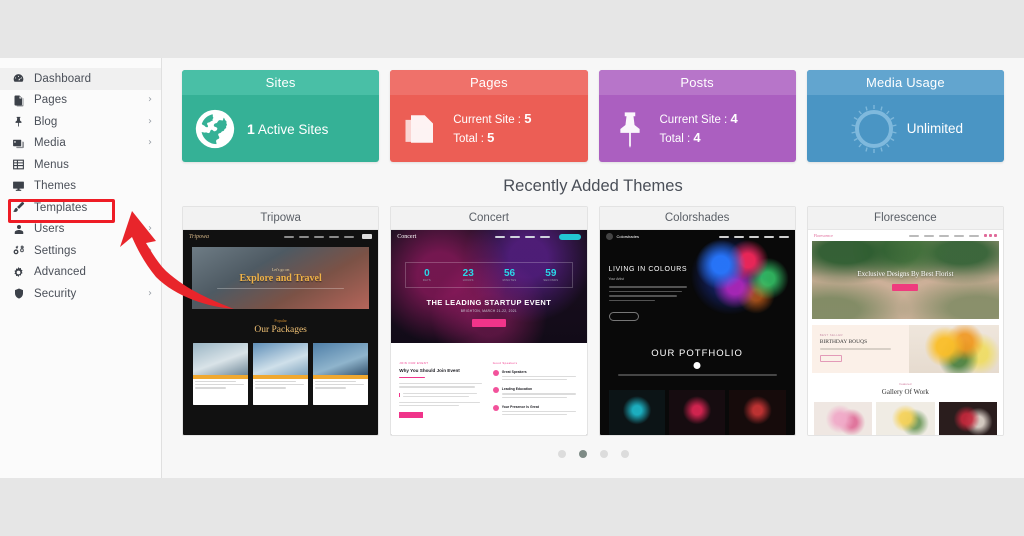  Describe the element at coordinates (697, 137) in the screenshot. I see `stat-row-value: 4` at that location.